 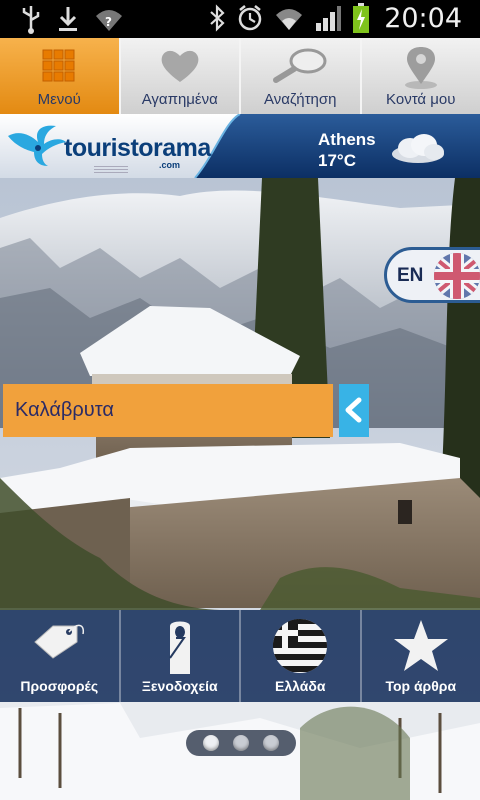 I want to click on heart-icon, so click(x=180, y=66).